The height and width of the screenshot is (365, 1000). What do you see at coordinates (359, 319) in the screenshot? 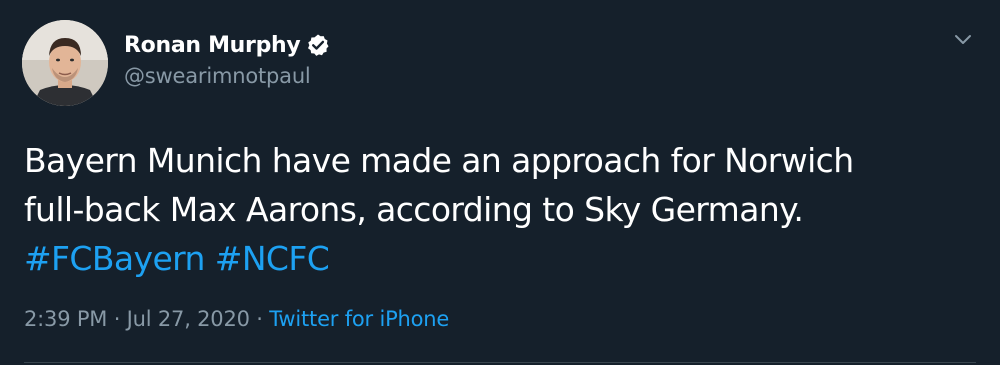
I see `tweet-source-link: Twitter for iPhone` at bounding box center [359, 319].